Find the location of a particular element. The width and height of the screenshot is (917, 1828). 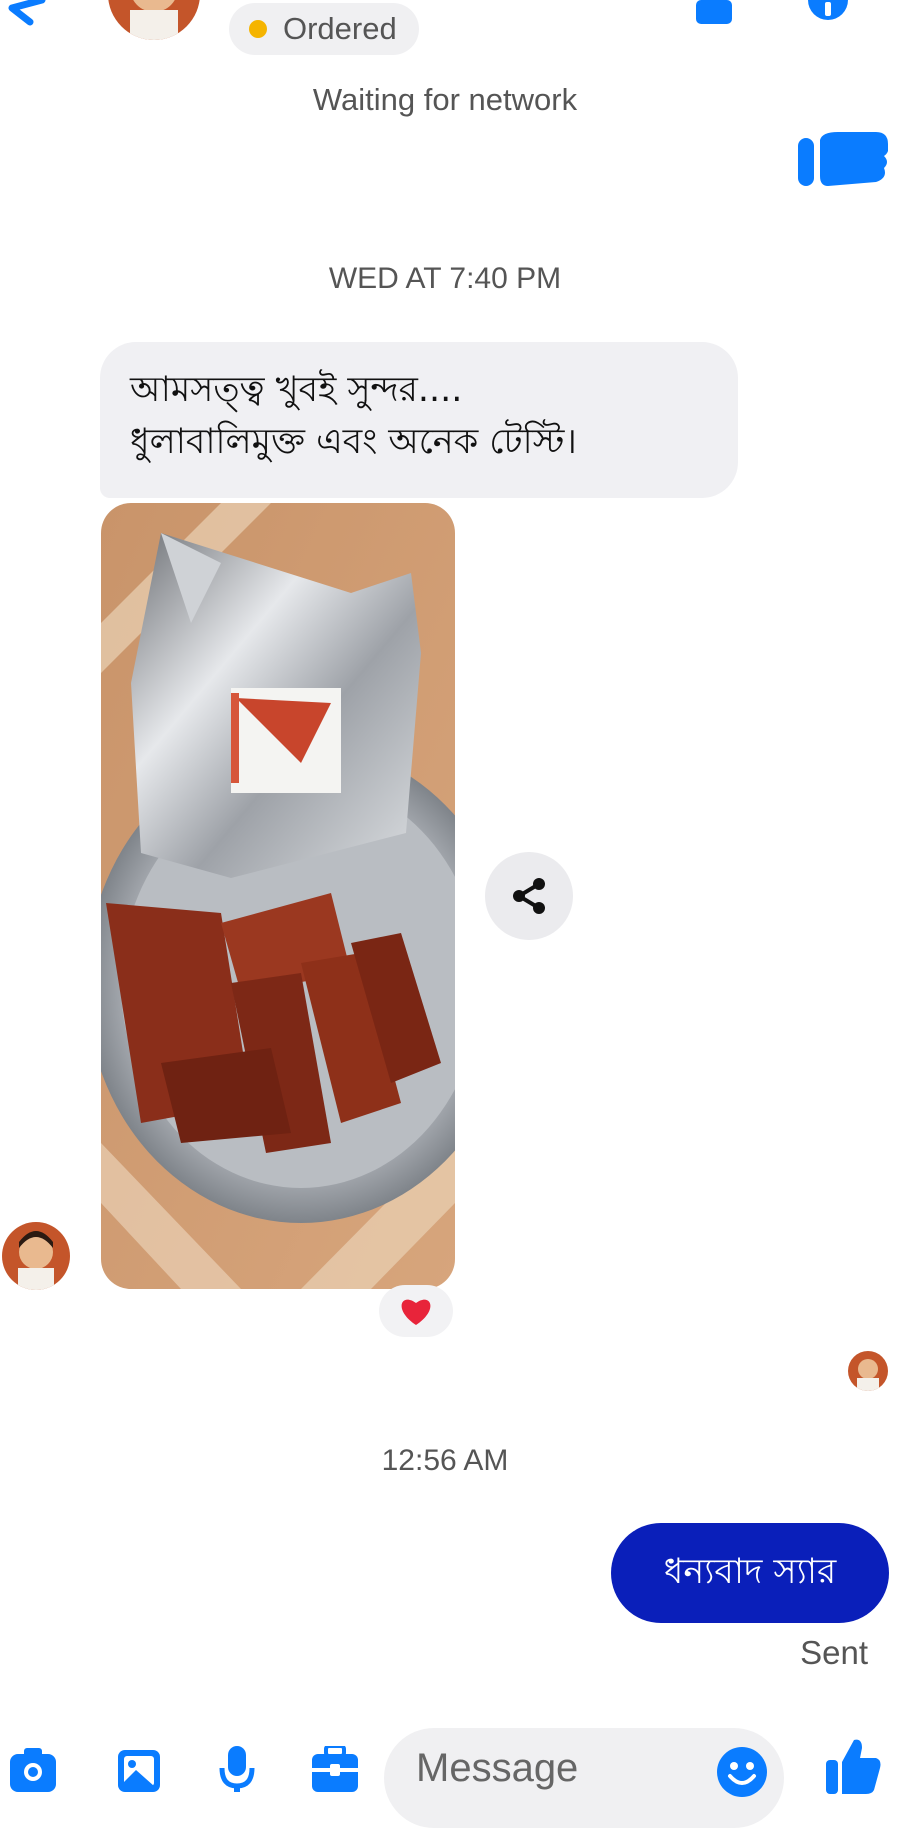

image-icon is located at coordinates (139, 1769).